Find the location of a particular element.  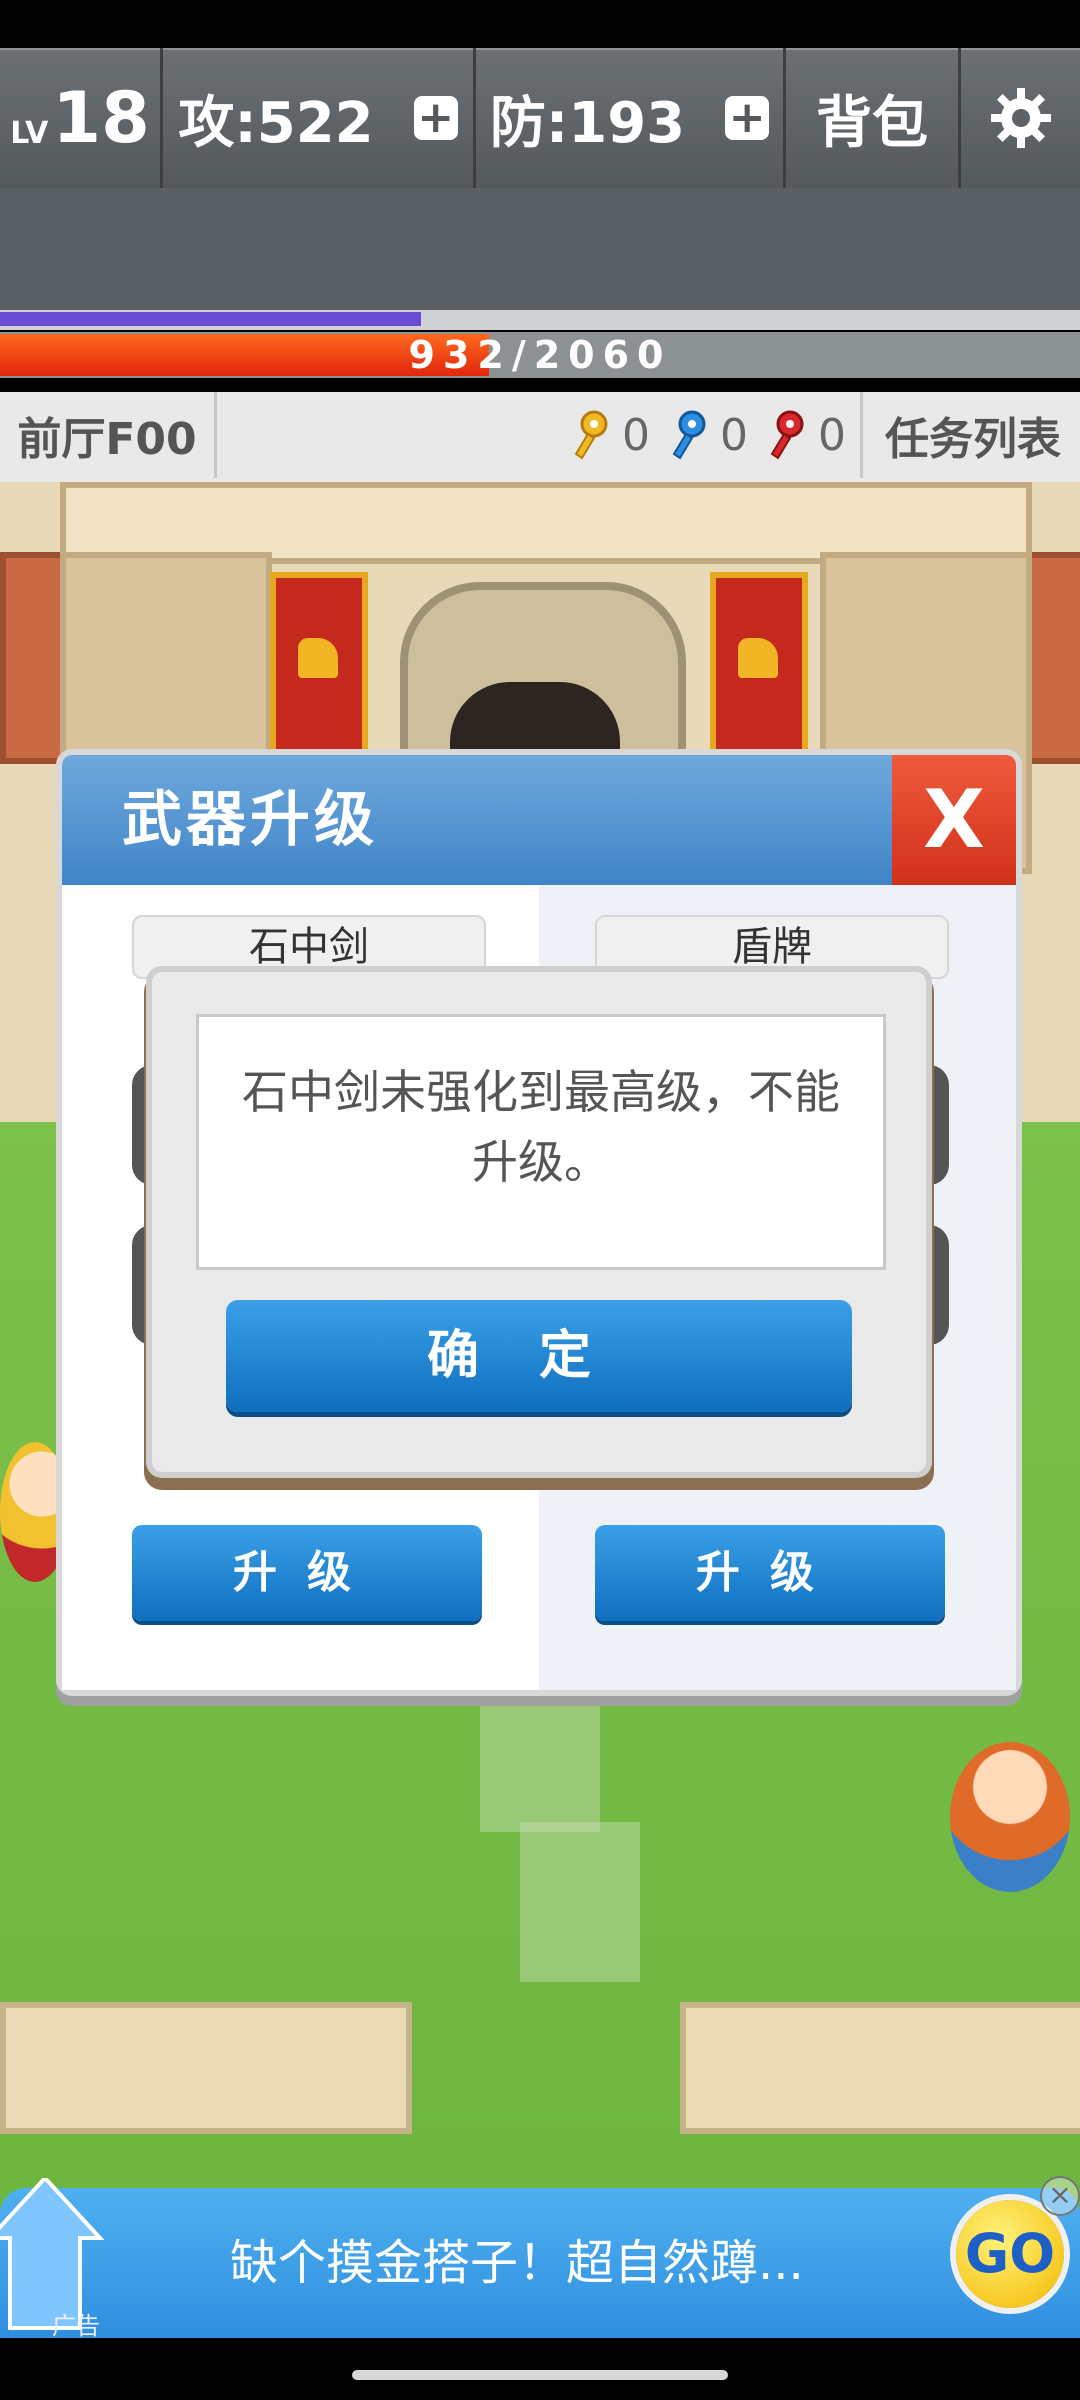

red-key-icon is located at coordinates (787, 435).